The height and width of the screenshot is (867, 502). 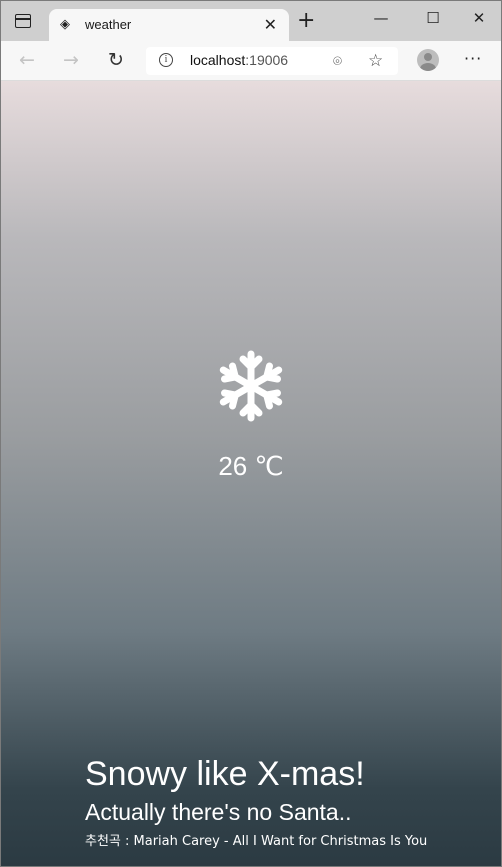 I want to click on minimize-icon: —, so click(x=381, y=18).